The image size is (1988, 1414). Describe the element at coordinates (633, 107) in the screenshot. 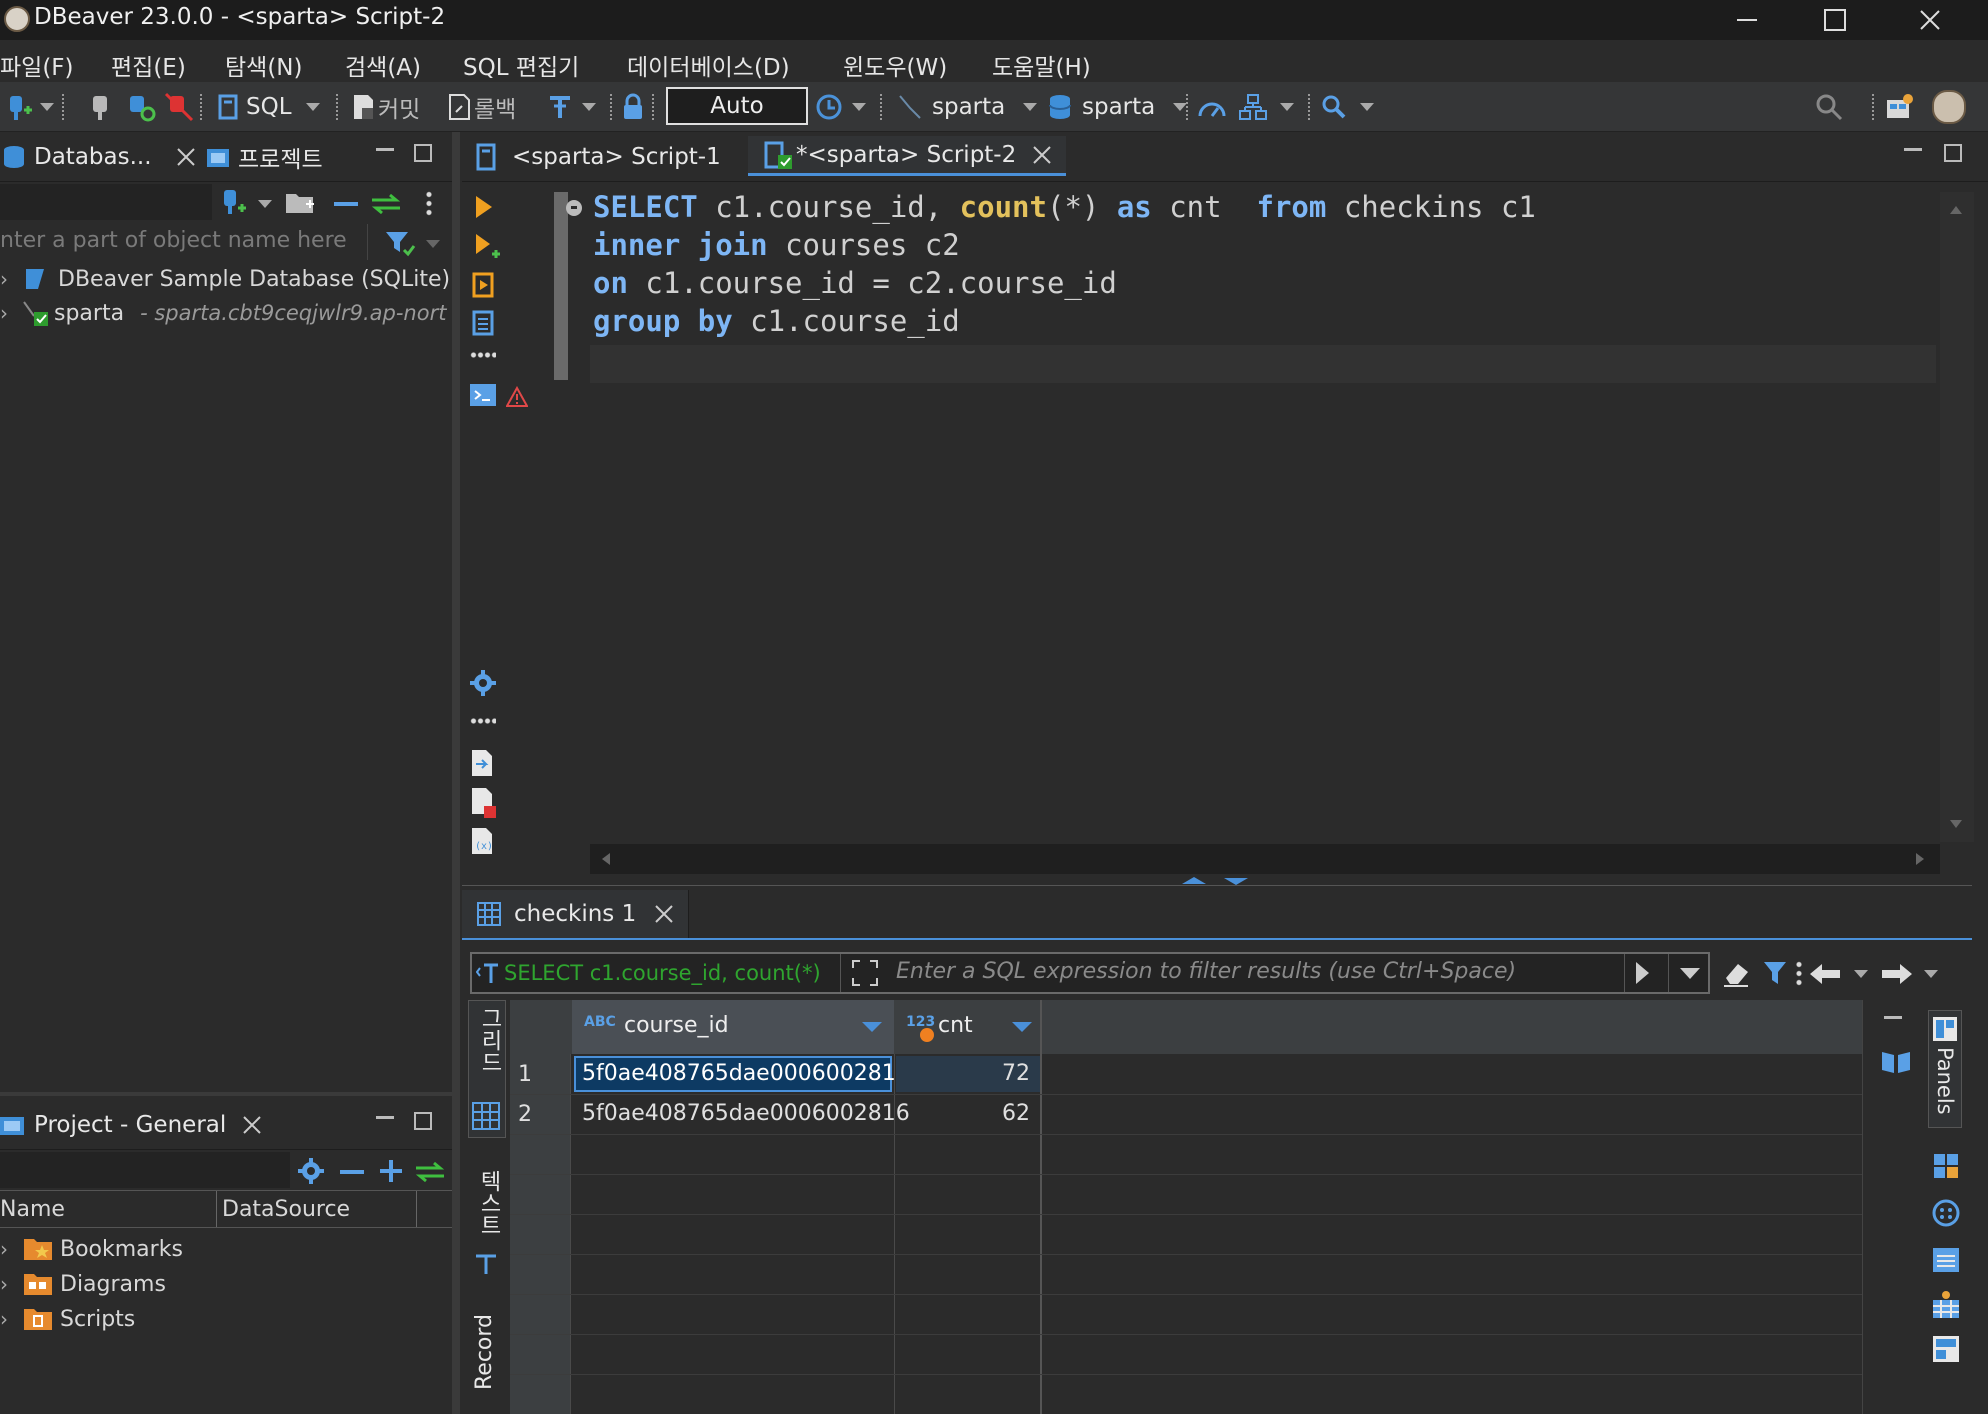

I see `lock-button` at that location.